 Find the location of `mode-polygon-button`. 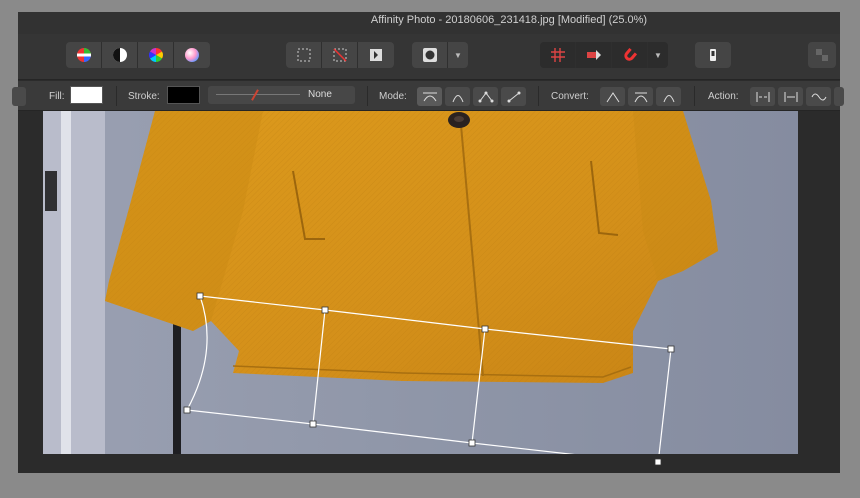

mode-polygon-button is located at coordinates (485, 96).